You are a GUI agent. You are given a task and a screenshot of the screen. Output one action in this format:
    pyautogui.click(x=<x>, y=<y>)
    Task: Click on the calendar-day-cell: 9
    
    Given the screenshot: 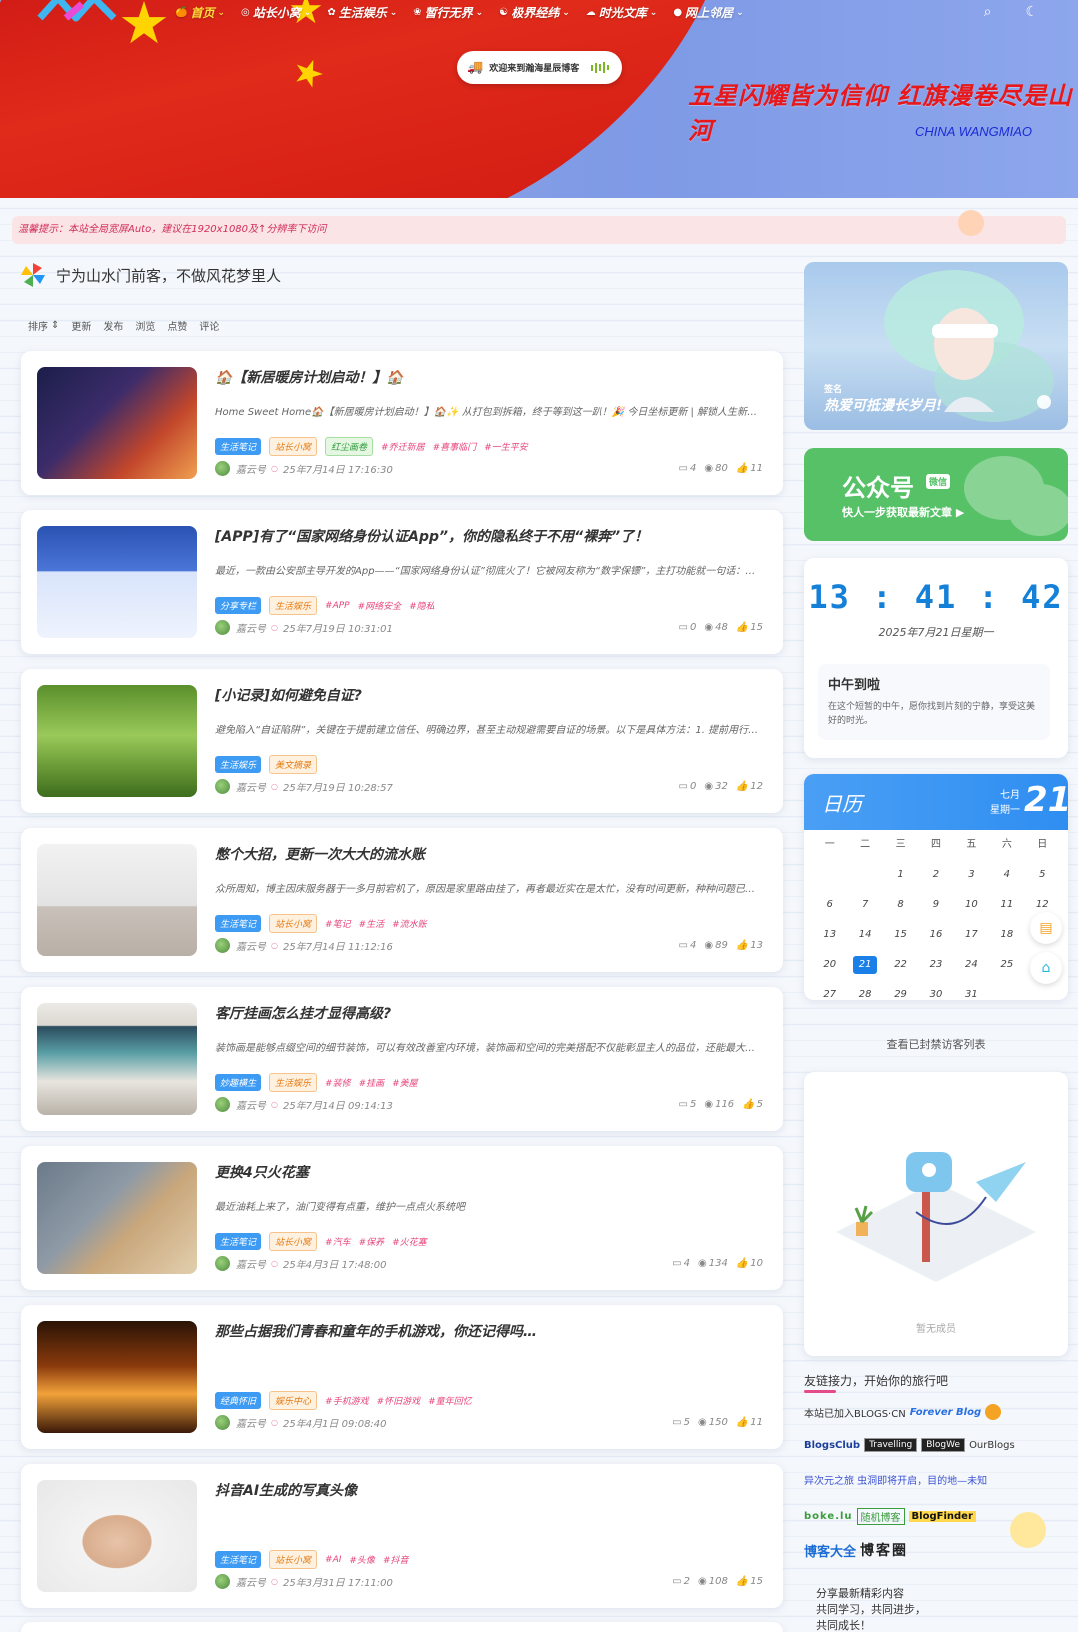 What is the action you would take?
    pyautogui.click(x=935, y=905)
    